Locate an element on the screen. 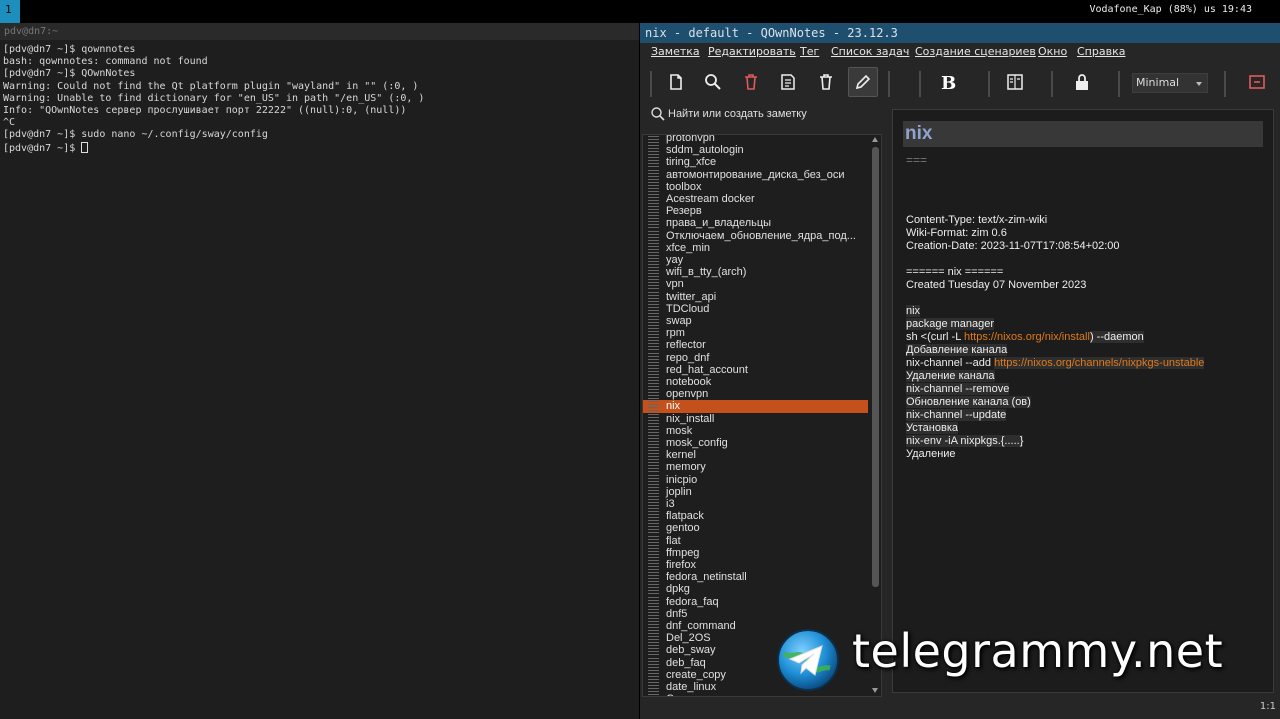 Image resolution: width=1280 pixels, height=719 pixels. note-list-item: vpn is located at coordinates (755, 284).